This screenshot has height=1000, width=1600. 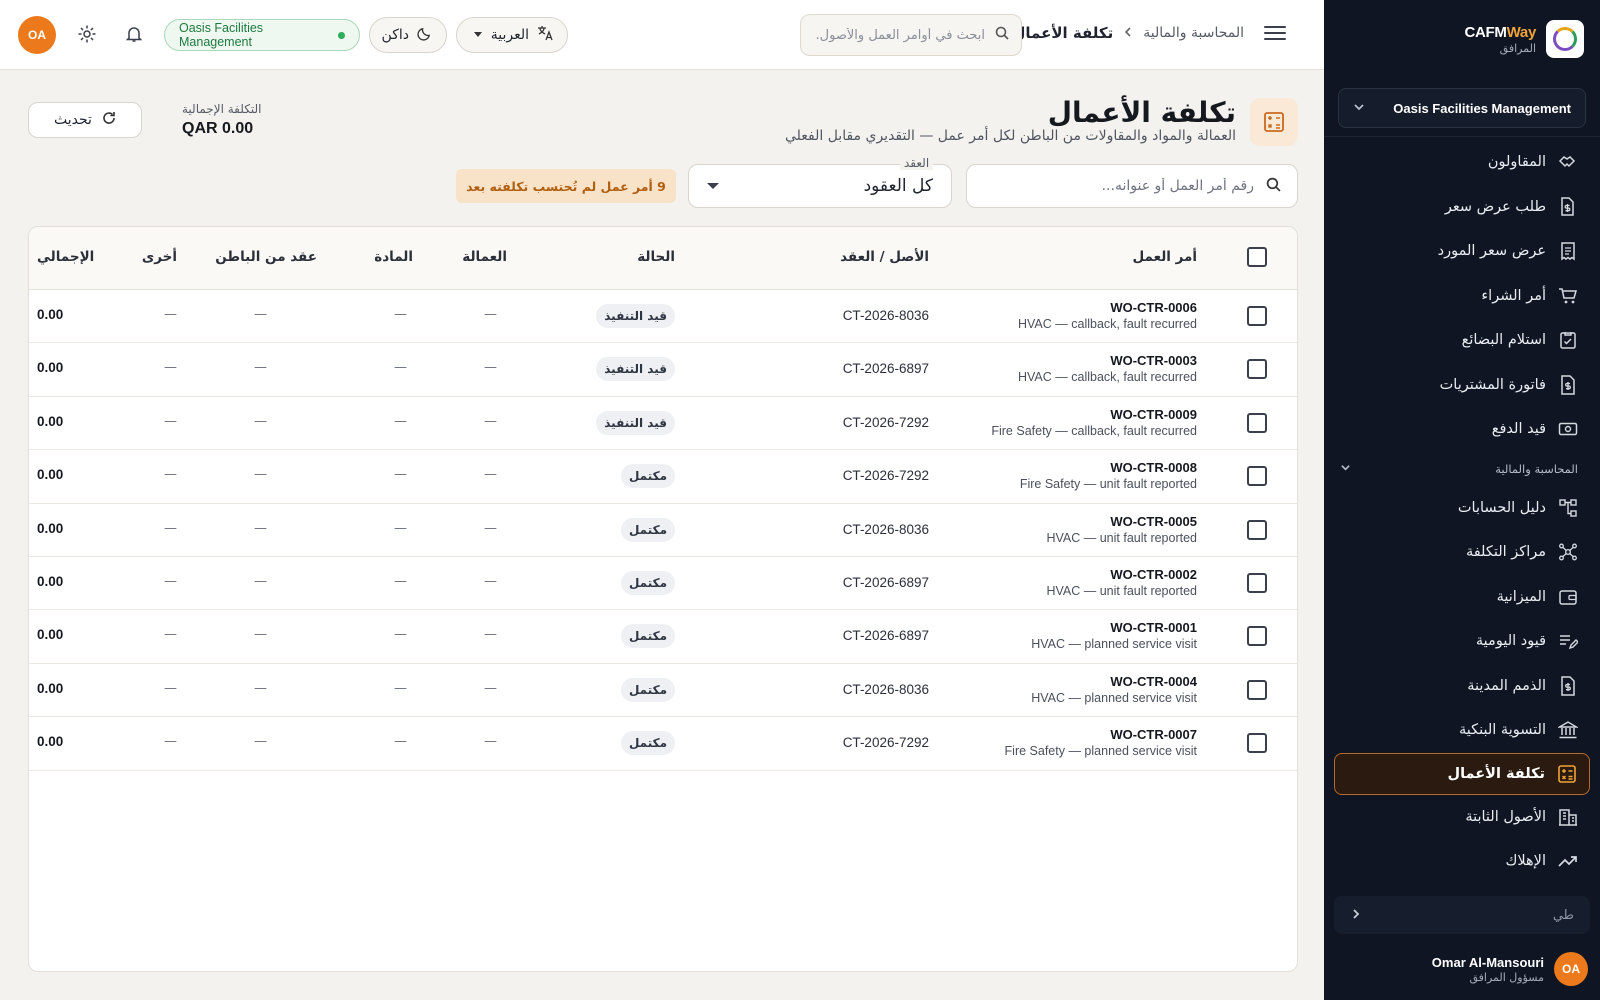 I want to click on column-header-labor: العمالة, so click(x=484, y=257).